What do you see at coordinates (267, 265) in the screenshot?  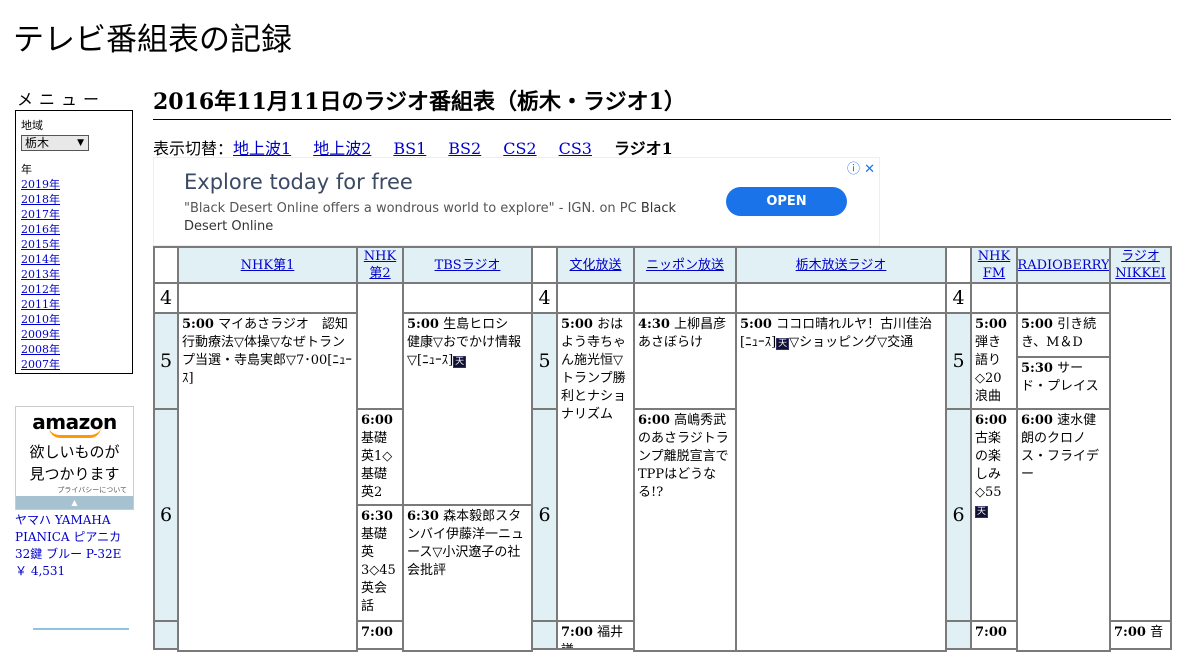 I see `channel-header-nhk1: NHK第1` at bounding box center [267, 265].